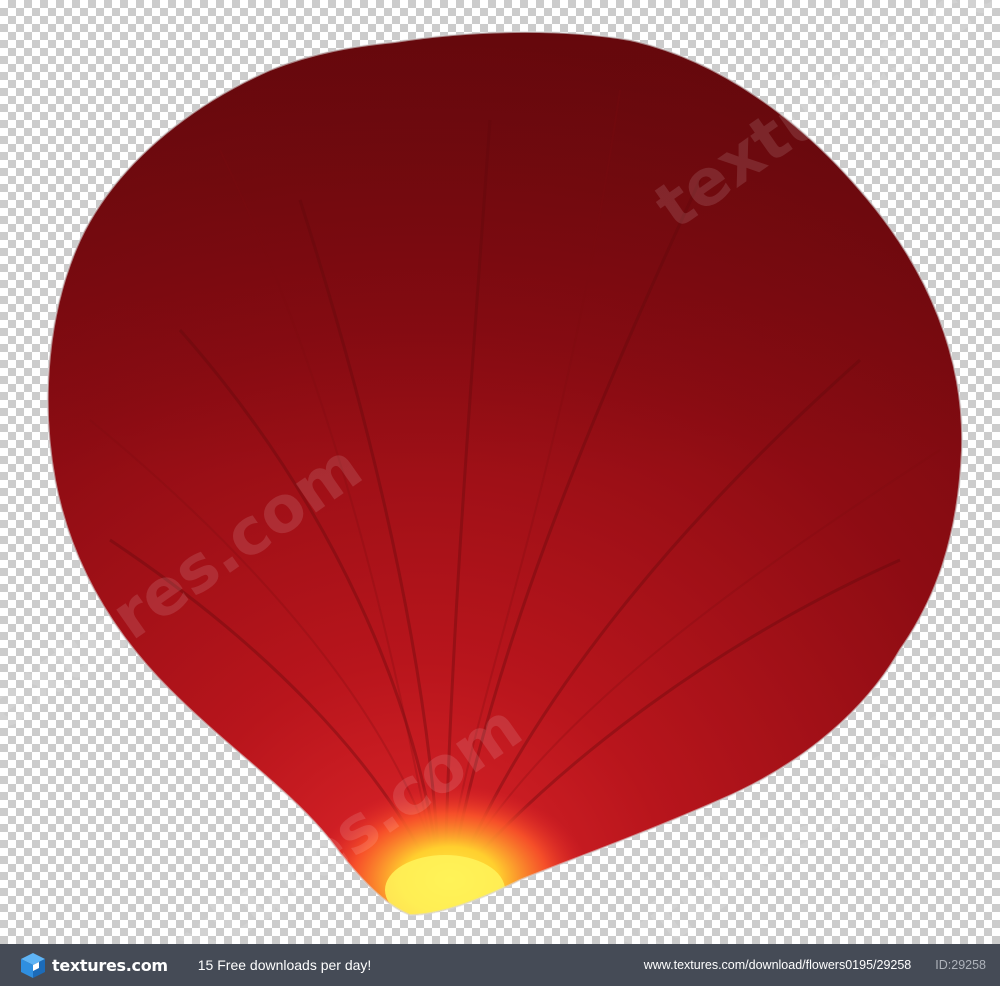  Describe the element at coordinates (33, 965) in the screenshot. I see `cube-logo-icon` at that location.